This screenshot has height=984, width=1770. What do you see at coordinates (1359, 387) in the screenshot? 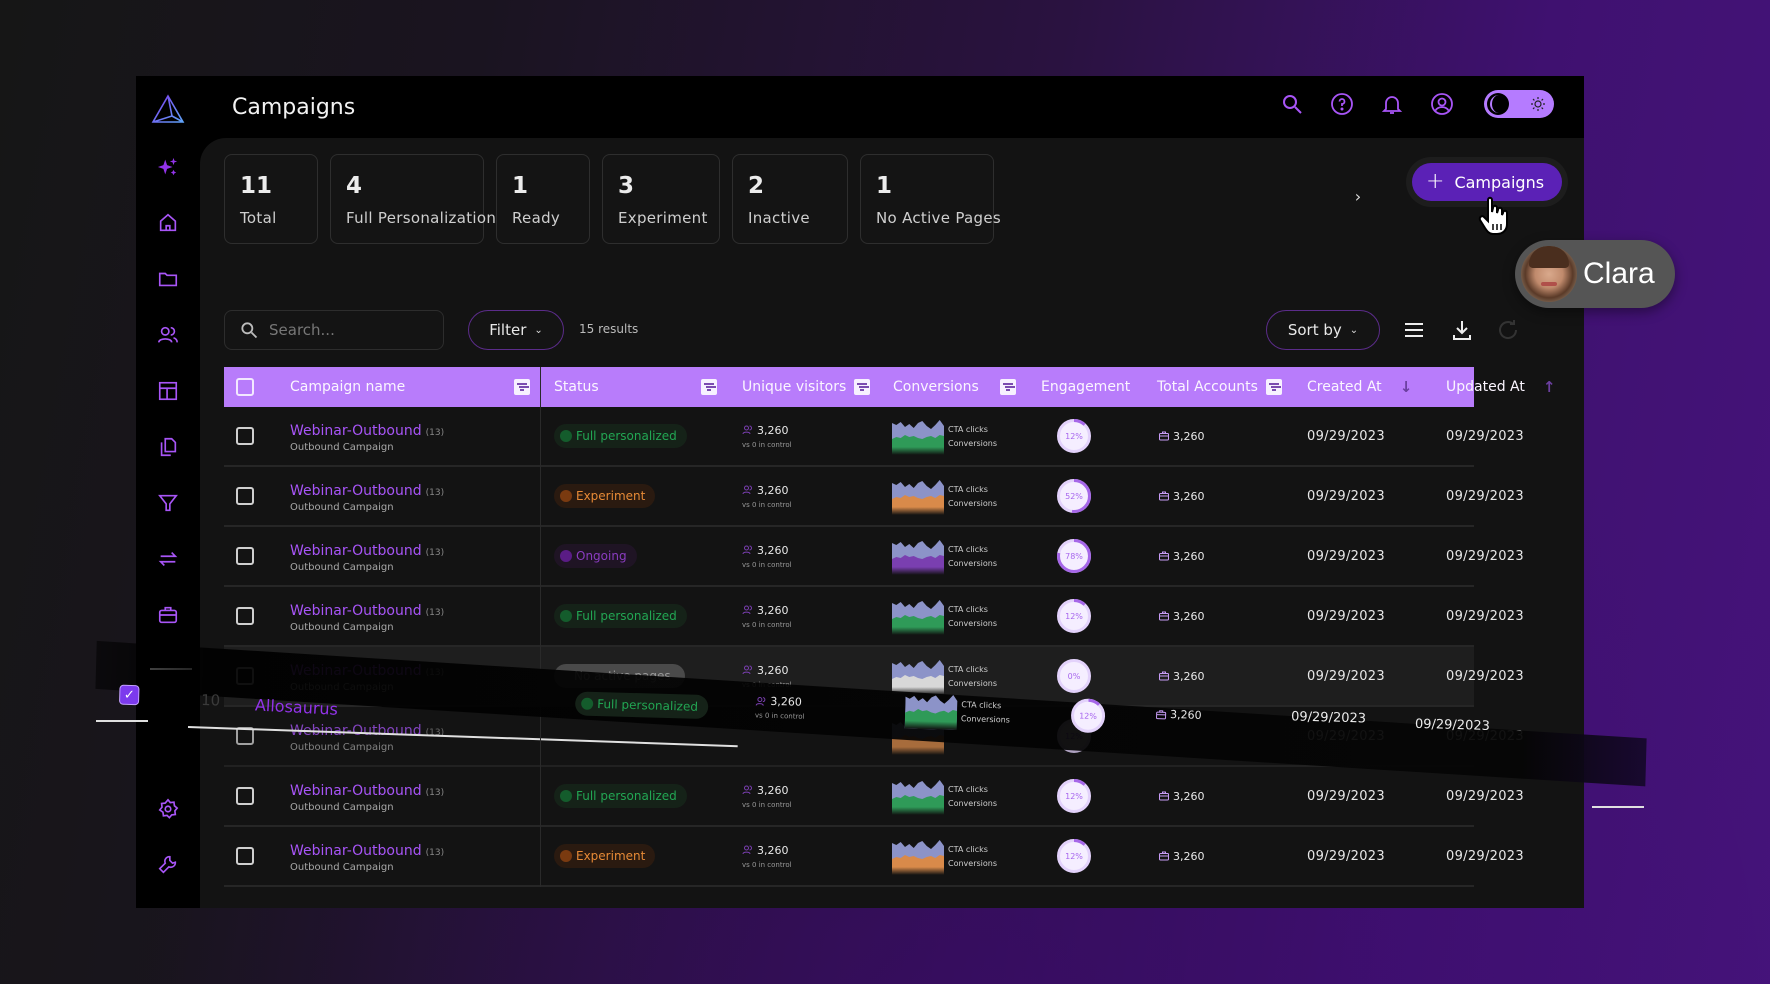
I see `column-created-at: Created At ↓` at bounding box center [1359, 387].